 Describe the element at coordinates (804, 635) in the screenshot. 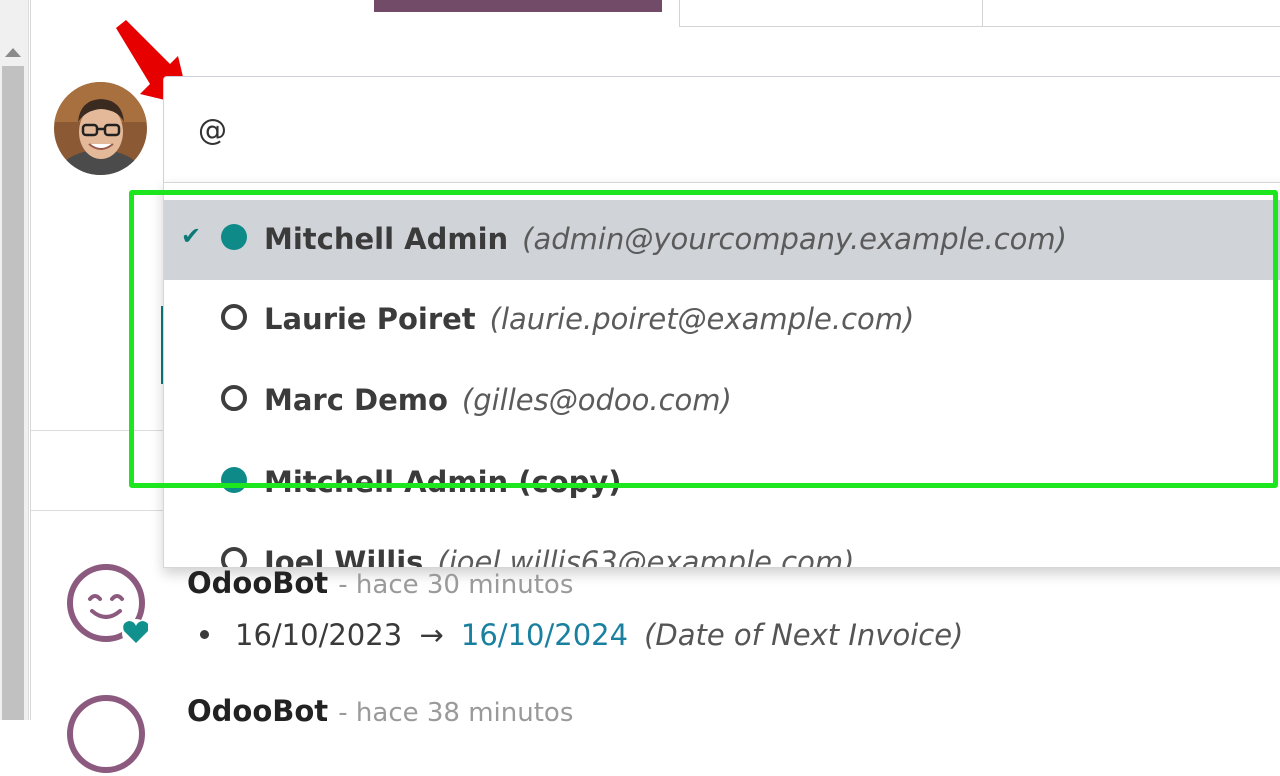

I see `tracked-field-name: (Date of Next Invoice)` at that location.